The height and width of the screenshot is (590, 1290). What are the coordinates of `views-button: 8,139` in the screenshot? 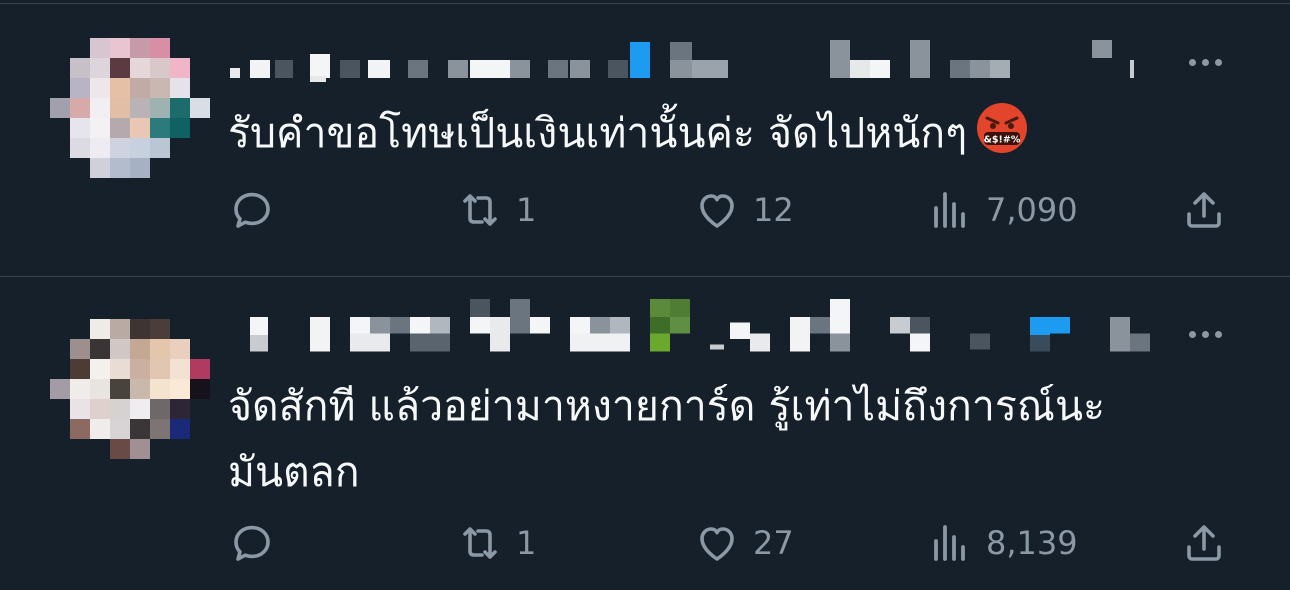 It's located at (1002, 543).